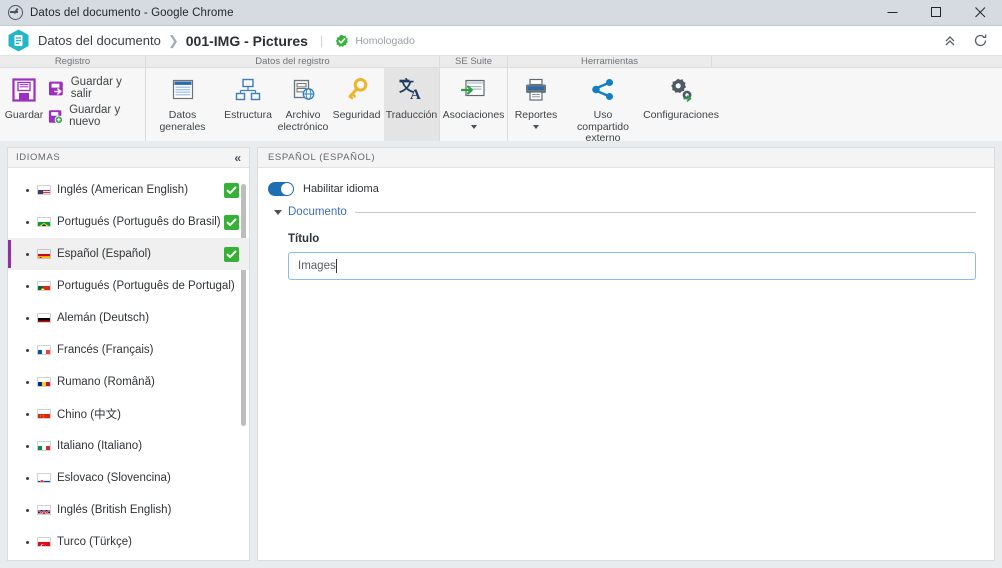 This screenshot has width=1002, height=568. Describe the element at coordinates (44, 190) in the screenshot. I see `flag-us-icon` at that location.